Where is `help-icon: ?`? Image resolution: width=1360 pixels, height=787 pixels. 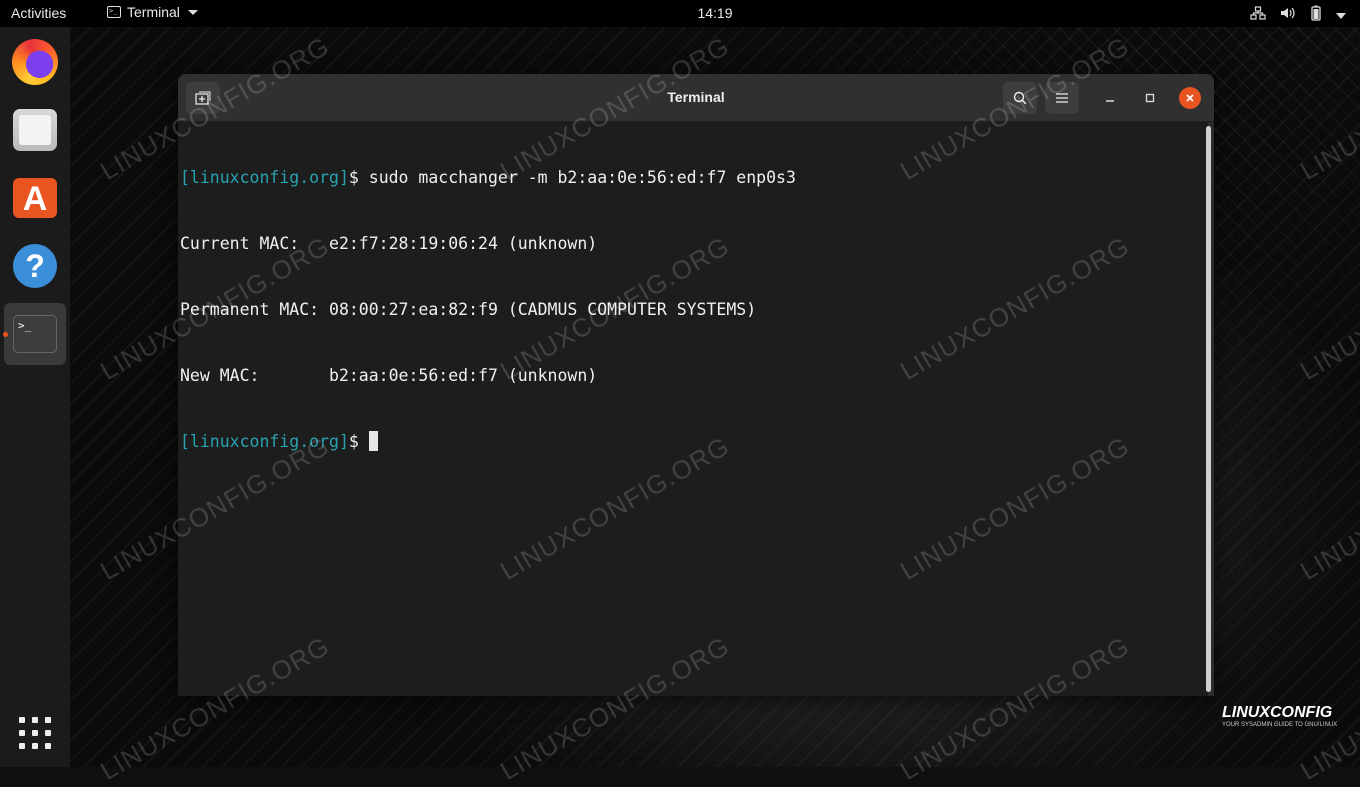
help-icon: ? is located at coordinates (35, 266).